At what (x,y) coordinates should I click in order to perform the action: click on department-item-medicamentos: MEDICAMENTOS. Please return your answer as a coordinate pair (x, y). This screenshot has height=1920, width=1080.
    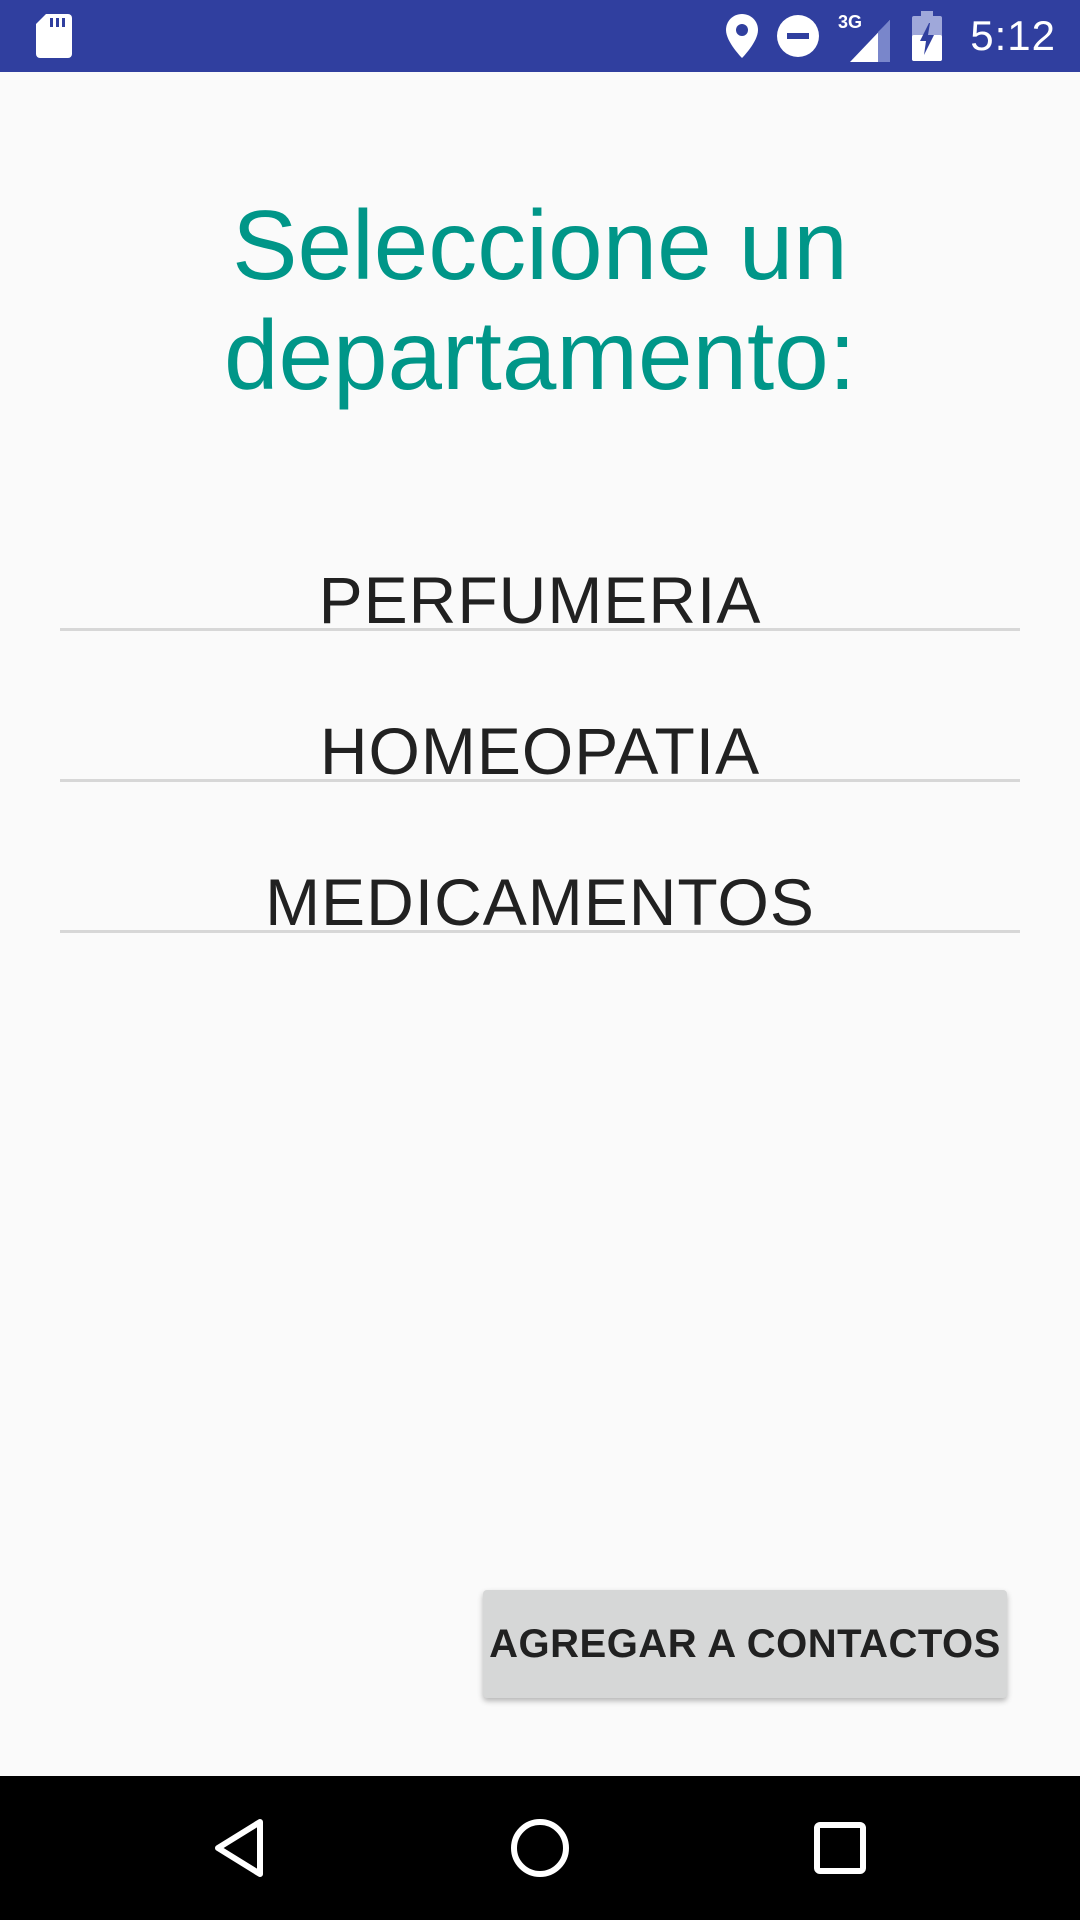
    Looking at the image, I should click on (540, 917).